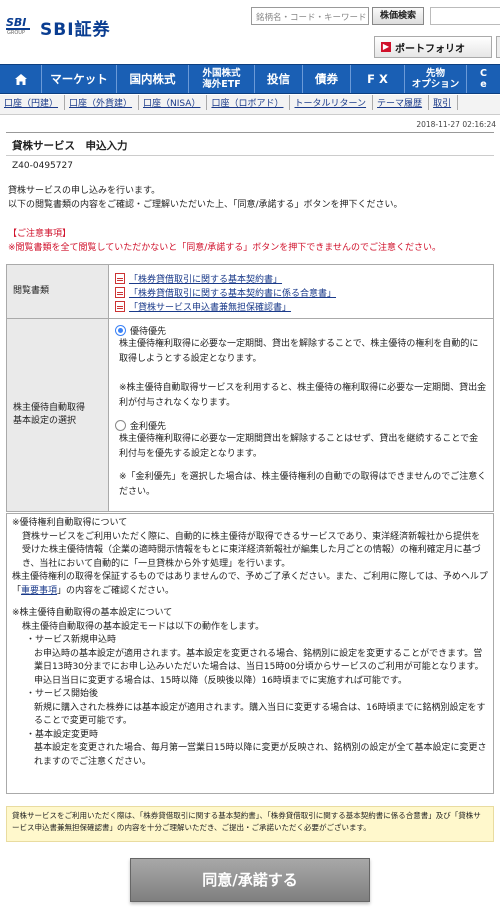 The width and height of the screenshot is (500, 907). What do you see at coordinates (249, 102) in the screenshot?
I see `subnav-account-roboadvisor: 口座（ロボアド）` at bounding box center [249, 102].